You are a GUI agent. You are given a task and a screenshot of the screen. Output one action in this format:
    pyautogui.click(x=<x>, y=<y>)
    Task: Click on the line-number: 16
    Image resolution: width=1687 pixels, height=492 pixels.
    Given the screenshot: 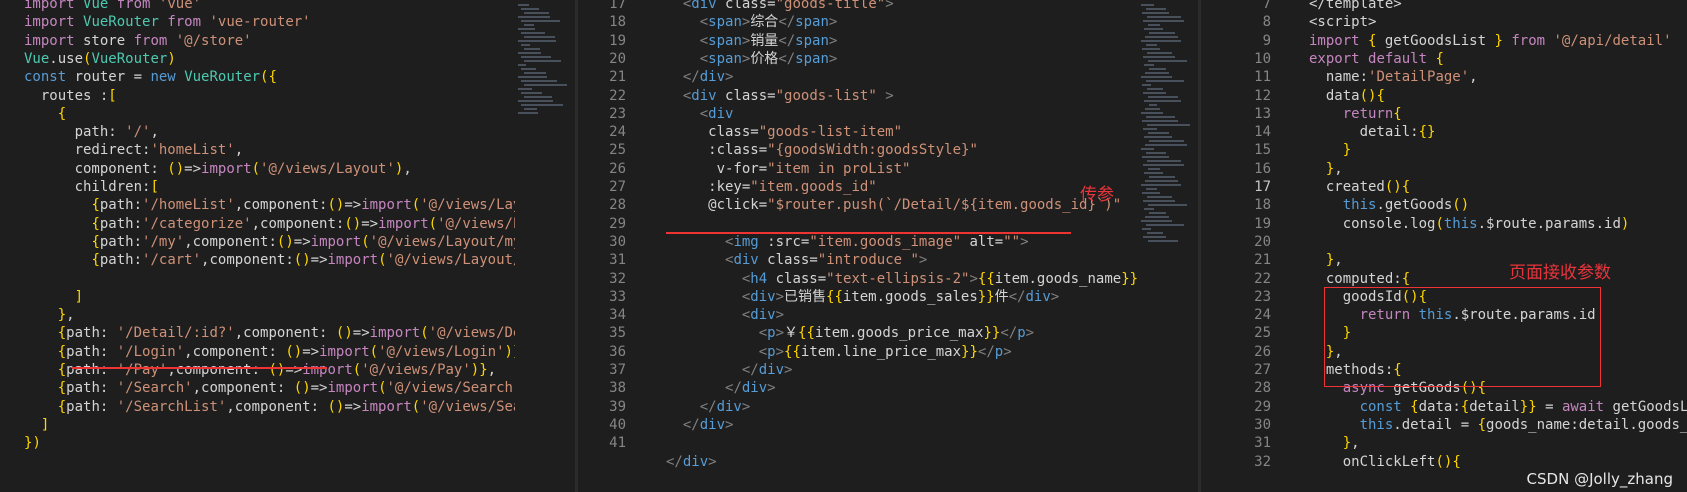 What is the action you would take?
    pyautogui.click(x=1262, y=168)
    